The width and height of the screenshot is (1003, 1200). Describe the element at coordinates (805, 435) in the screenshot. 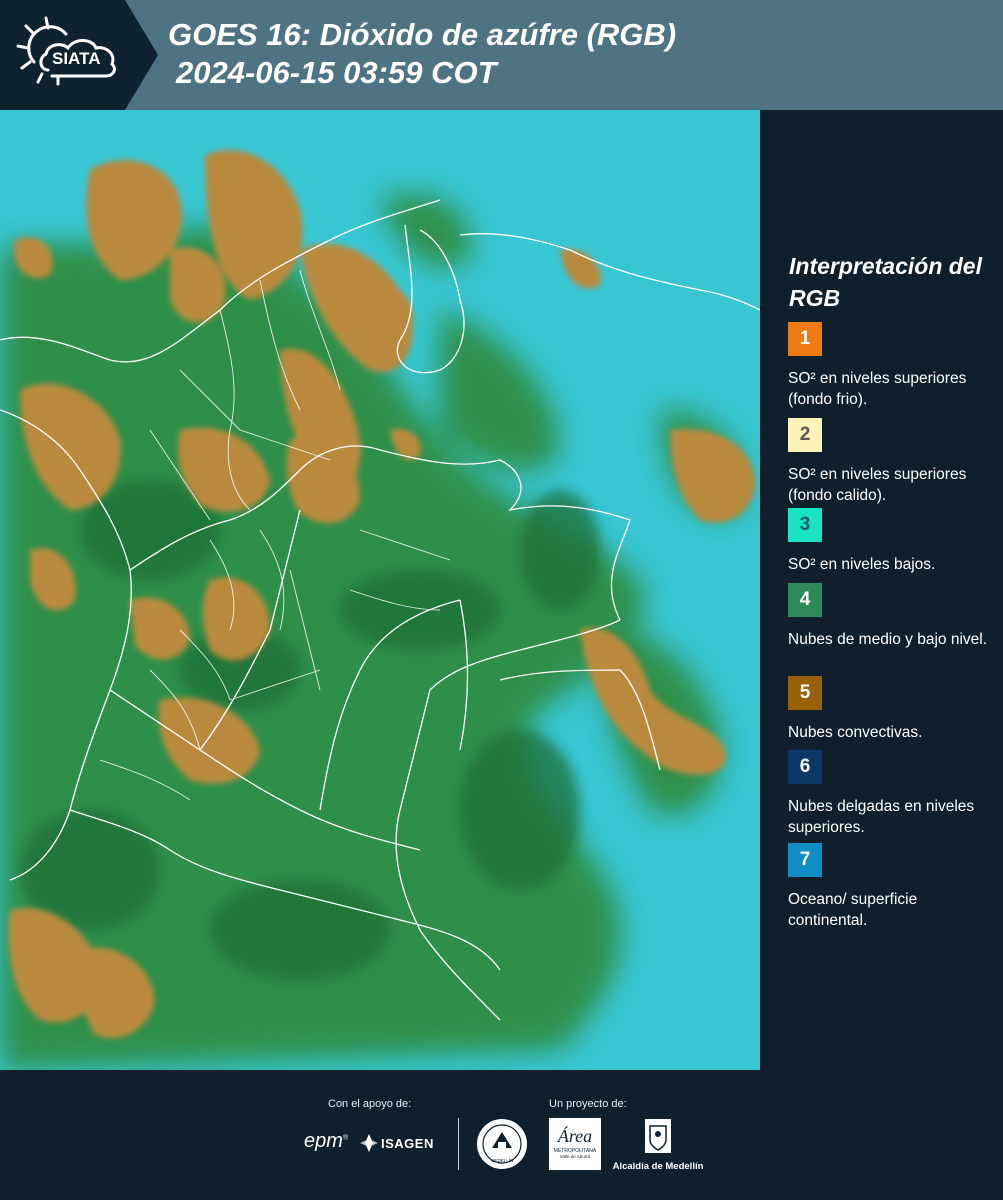

I see `legend-swatch-2: 2` at that location.